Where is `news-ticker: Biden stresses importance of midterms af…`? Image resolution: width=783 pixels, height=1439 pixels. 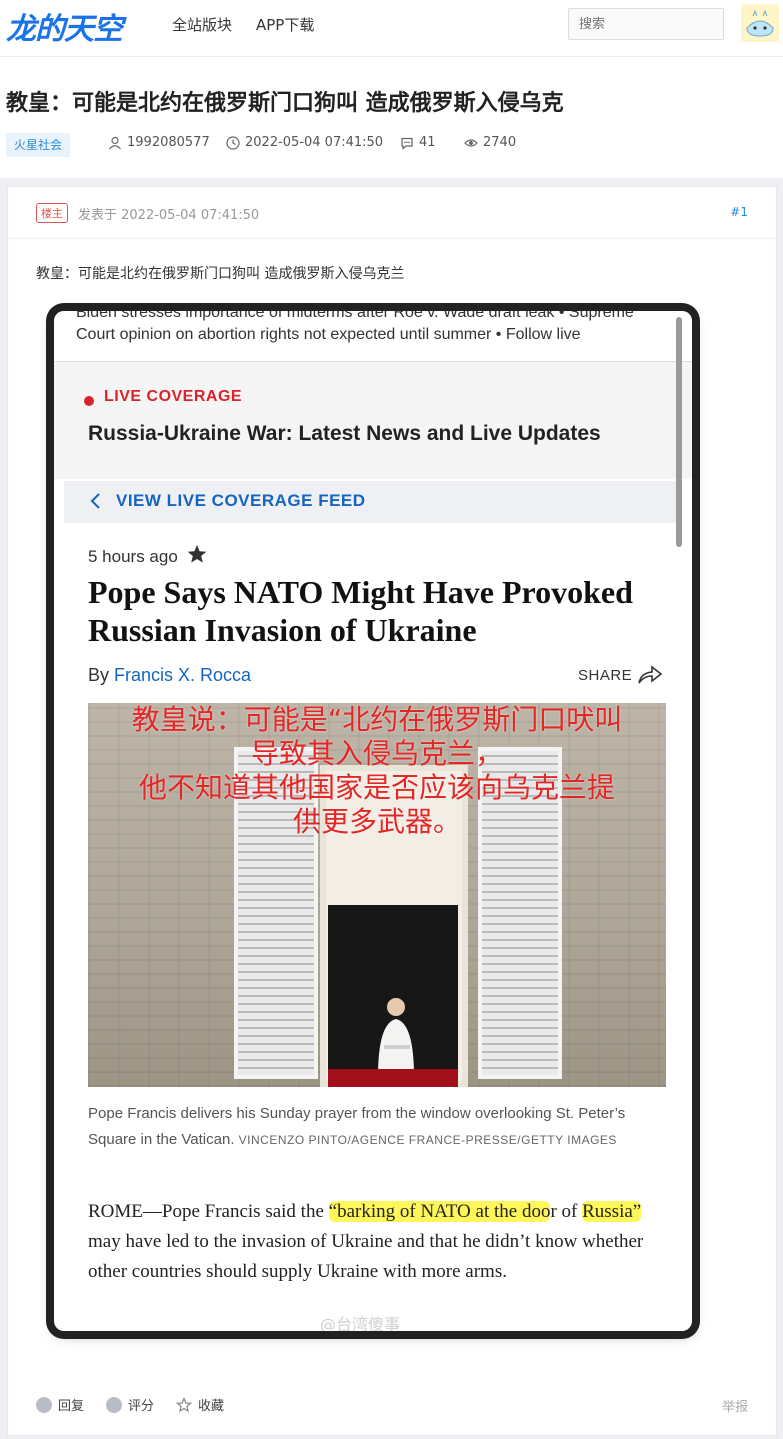 news-ticker: Biden stresses importance of midterms af… is located at coordinates (373, 336).